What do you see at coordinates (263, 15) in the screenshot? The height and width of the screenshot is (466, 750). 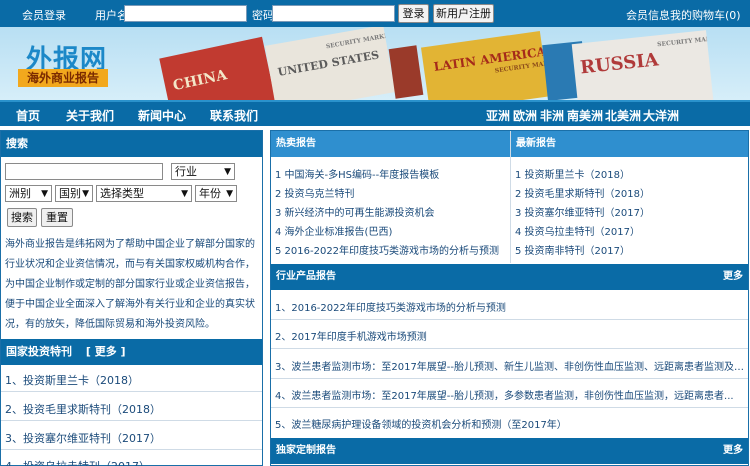 I see `password-label: 密码` at bounding box center [263, 15].